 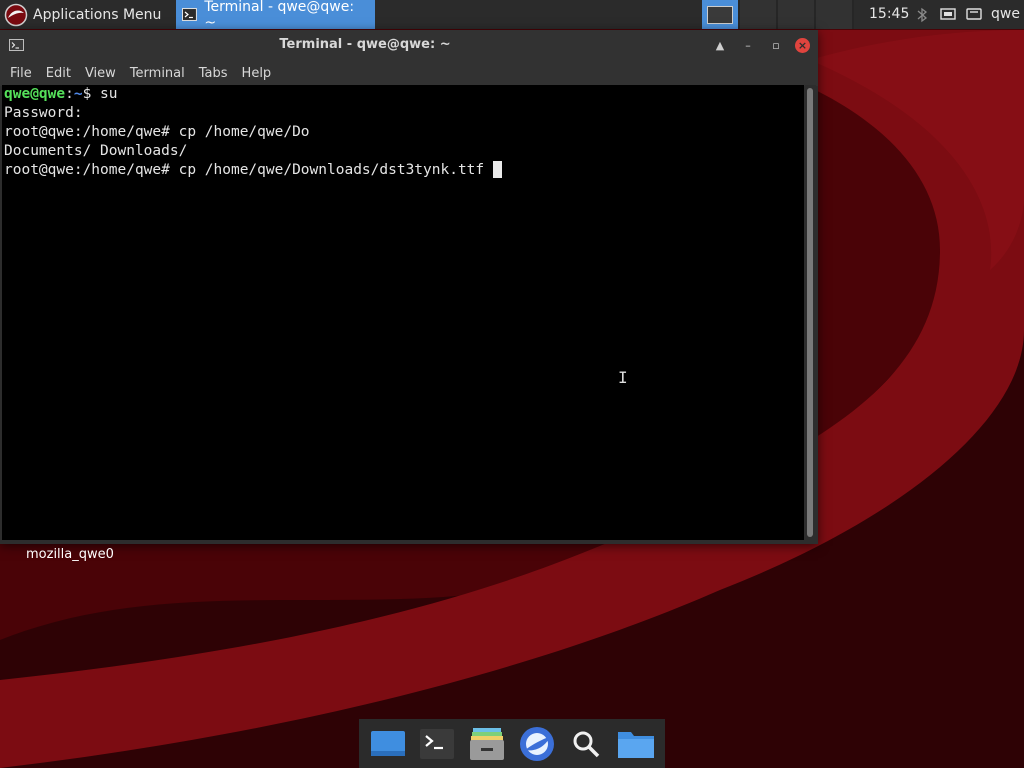 What do you see at coordinates (889, 14) in the screenshot?
I see `clock: 15:45` at bounding box center [889, 14].